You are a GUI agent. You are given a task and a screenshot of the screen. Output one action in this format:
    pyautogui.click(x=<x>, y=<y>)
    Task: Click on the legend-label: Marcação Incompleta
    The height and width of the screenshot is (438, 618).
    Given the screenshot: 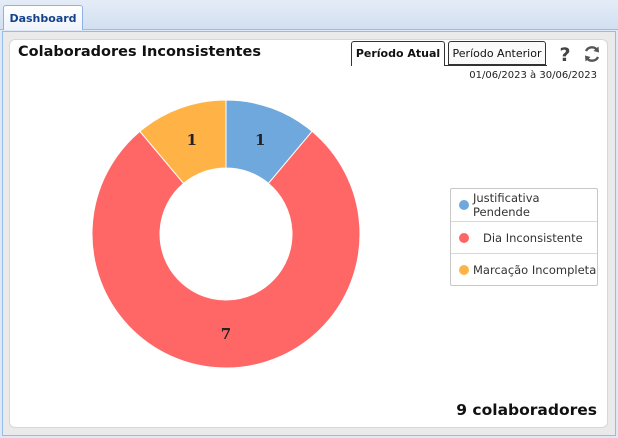 What is the action you would take?
    pyautogui.click(x=535, y=269)
    